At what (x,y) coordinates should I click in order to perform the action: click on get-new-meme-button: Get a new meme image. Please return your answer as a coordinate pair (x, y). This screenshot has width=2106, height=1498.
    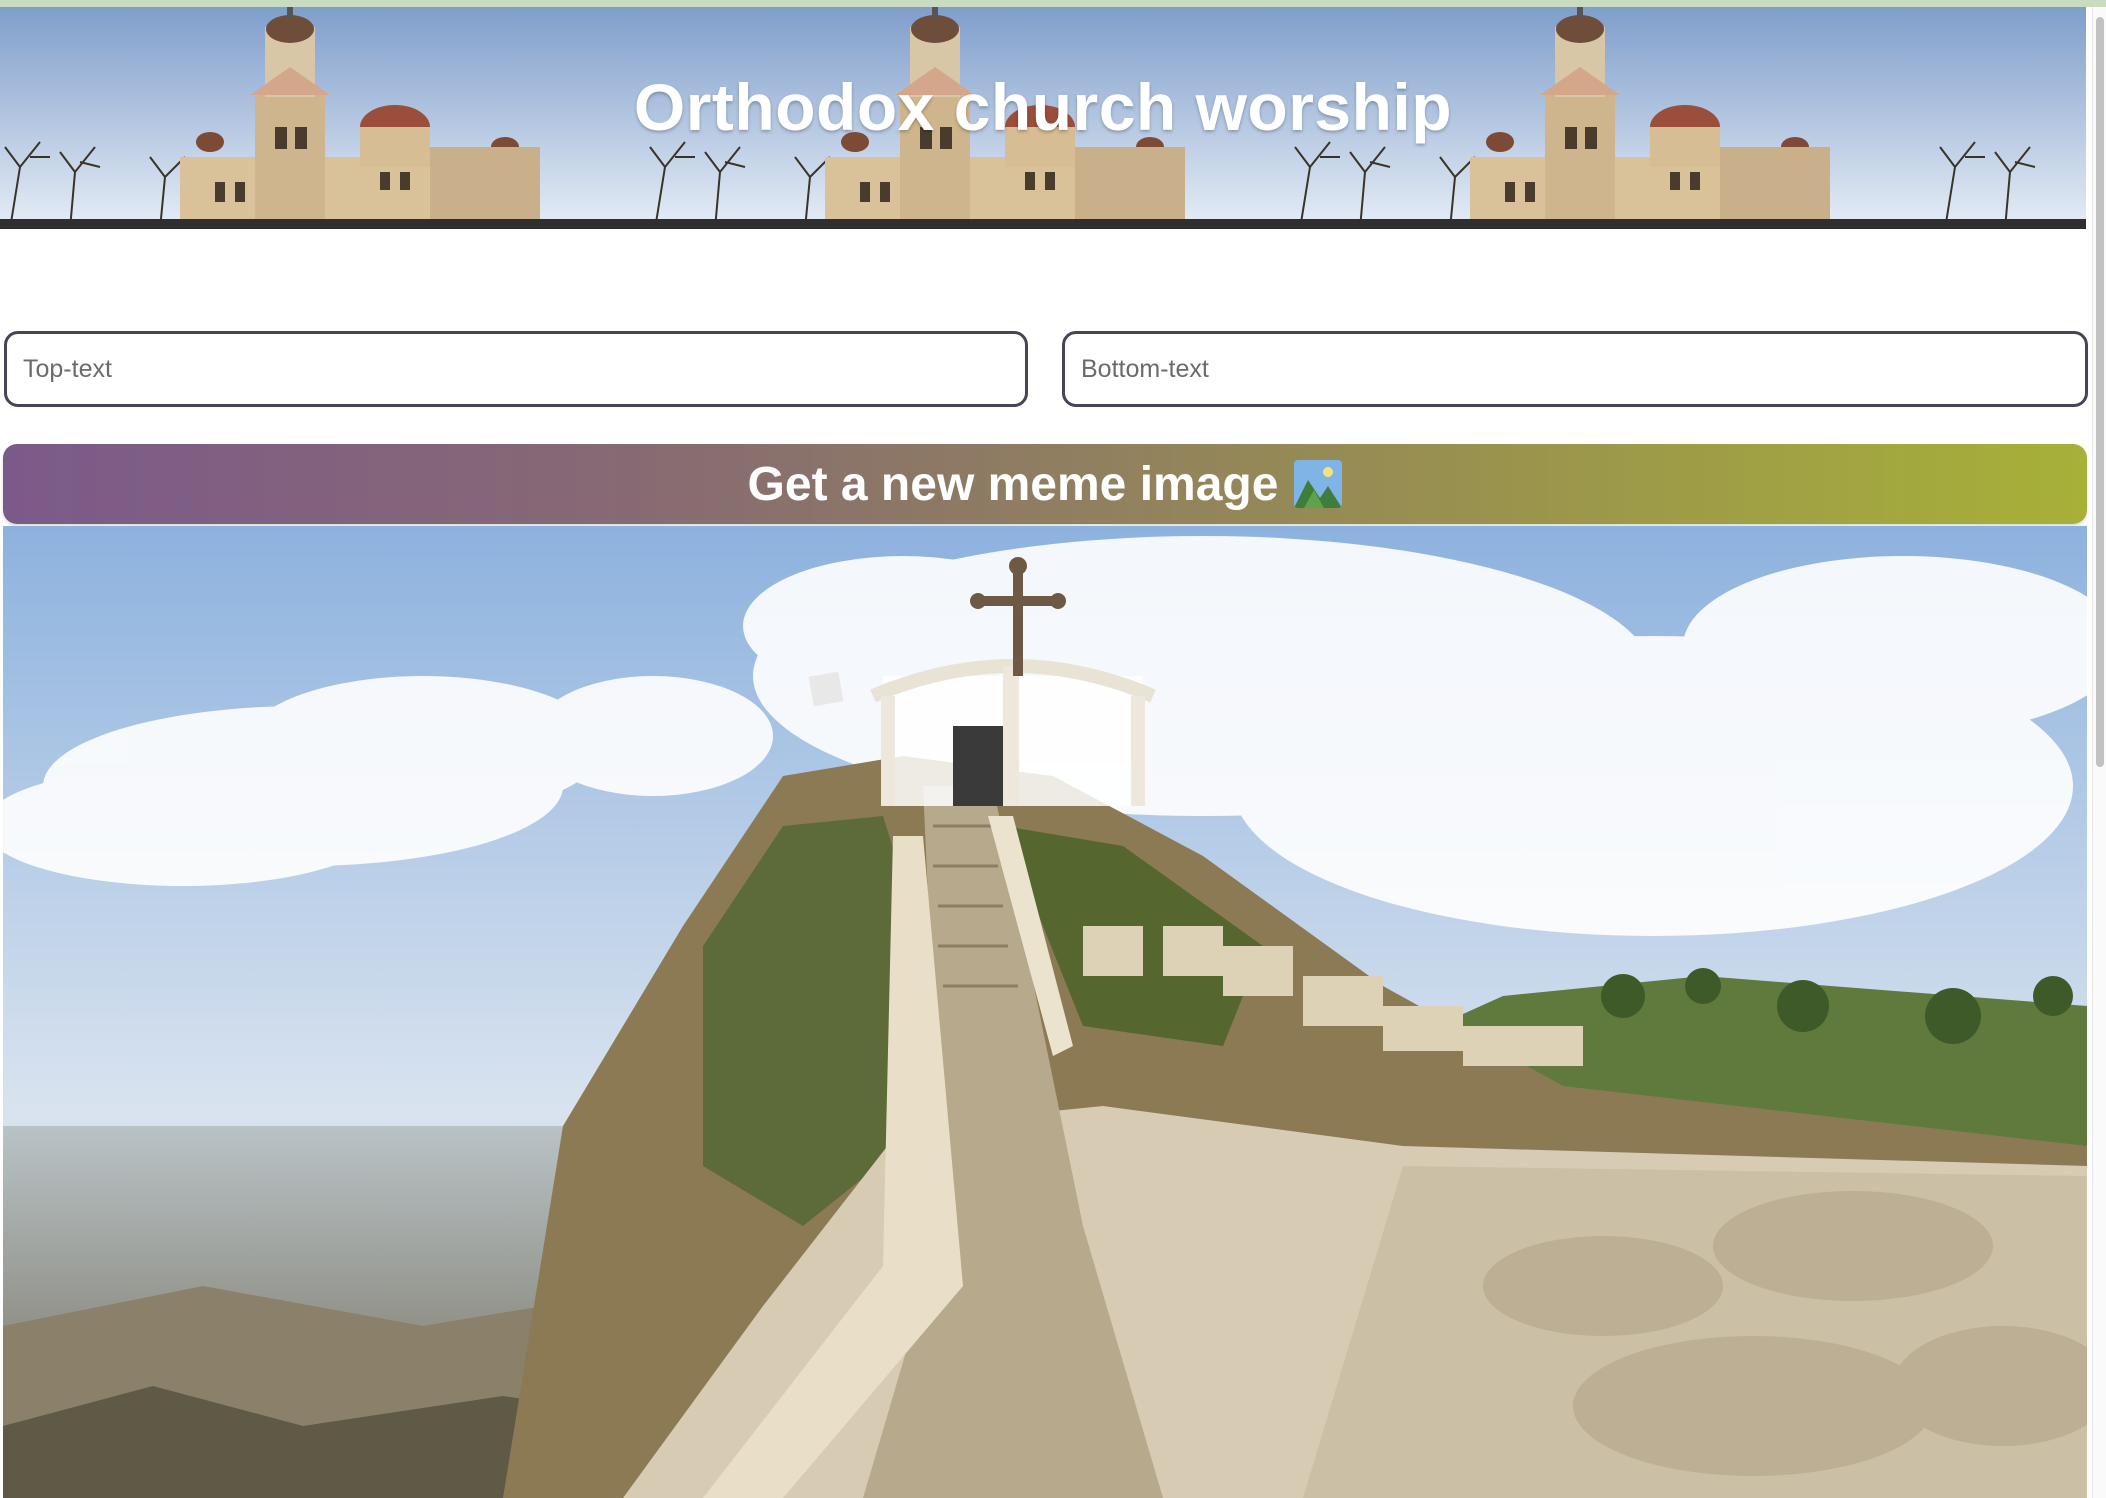
    Looking at the image, I should click on (1045, 484).